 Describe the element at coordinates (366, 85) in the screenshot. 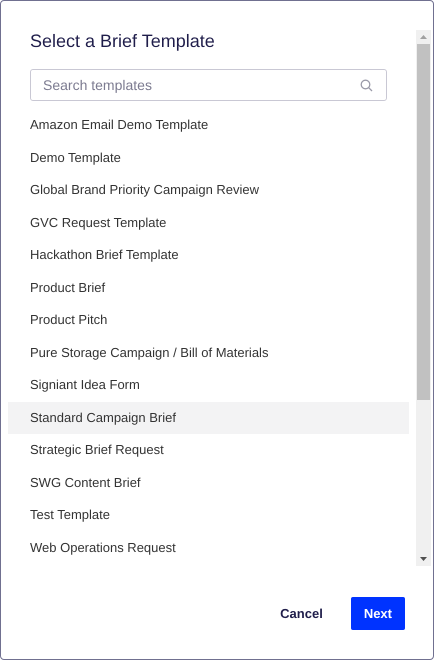

I see `search-icon` at that location.